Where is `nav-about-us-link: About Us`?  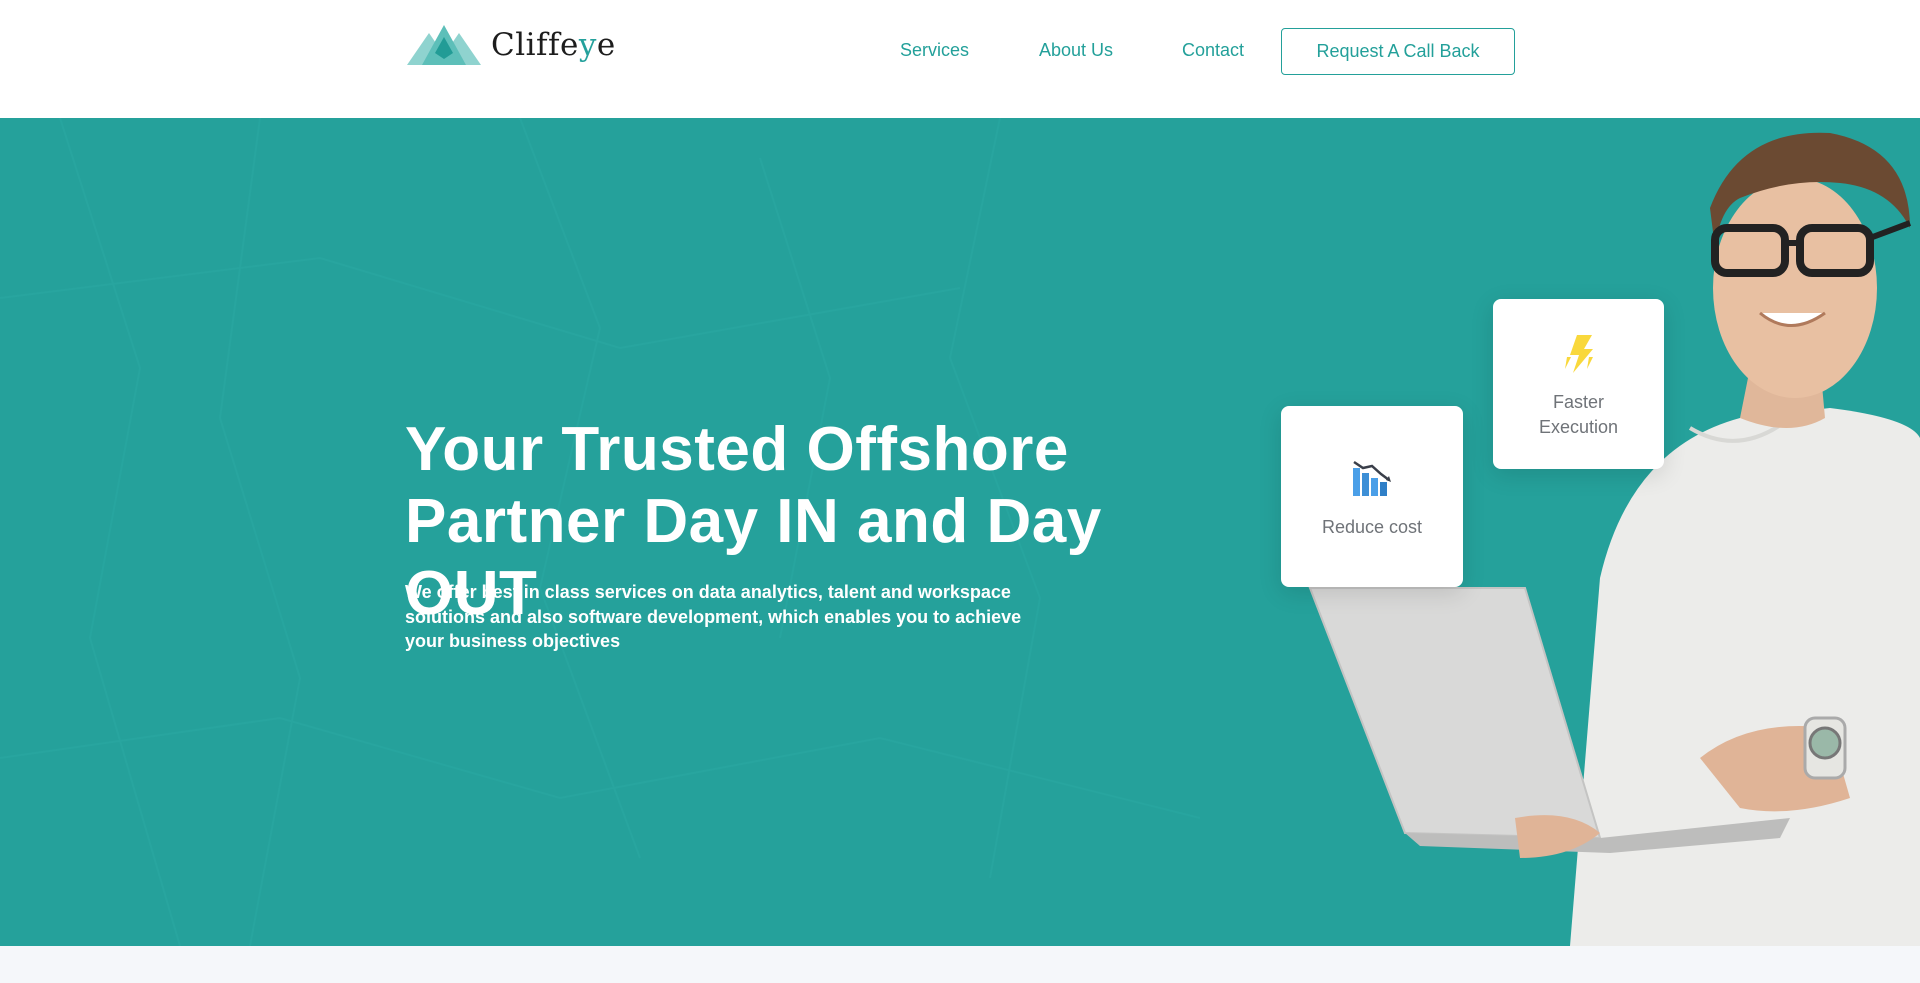
nav-about-us-link: About Us is located at coordinates (1076, 50).